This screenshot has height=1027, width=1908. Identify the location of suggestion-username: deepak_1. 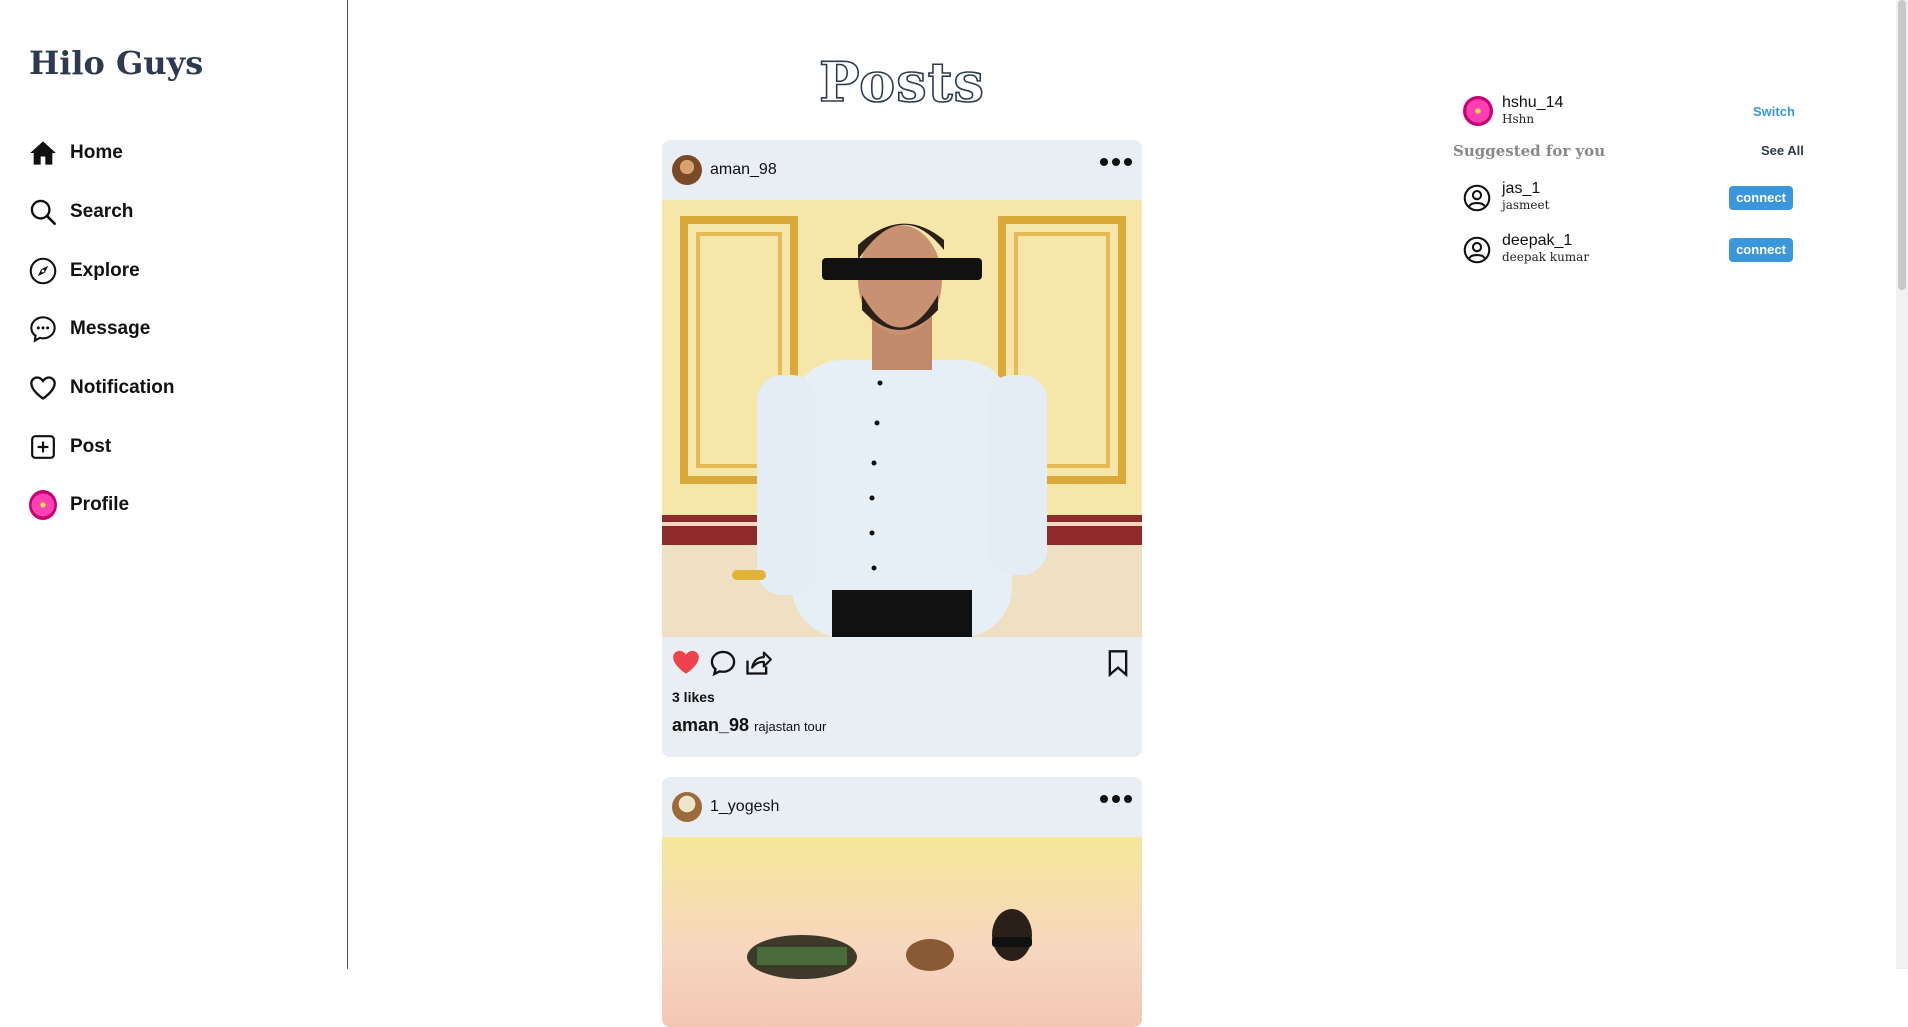
(1545, 241).